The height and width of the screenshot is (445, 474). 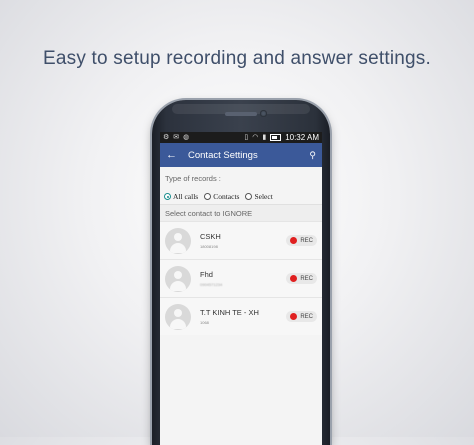 I want to click on status-bar: ⚙ ✉ ◍ ▯ ◠ ▮ 10:32 AM, so click(x=241, y=137).